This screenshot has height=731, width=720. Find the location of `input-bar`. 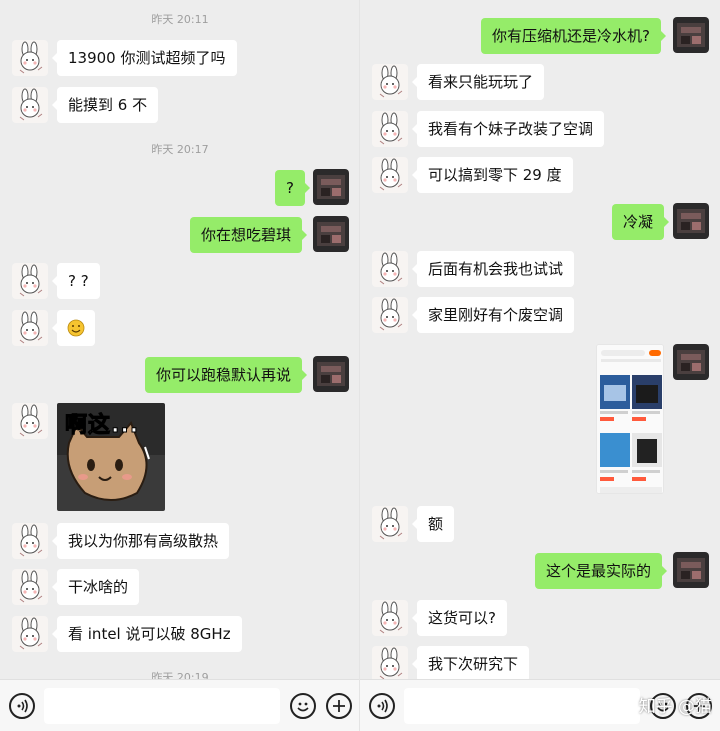

input-bar is located at coordinates (180, 705).